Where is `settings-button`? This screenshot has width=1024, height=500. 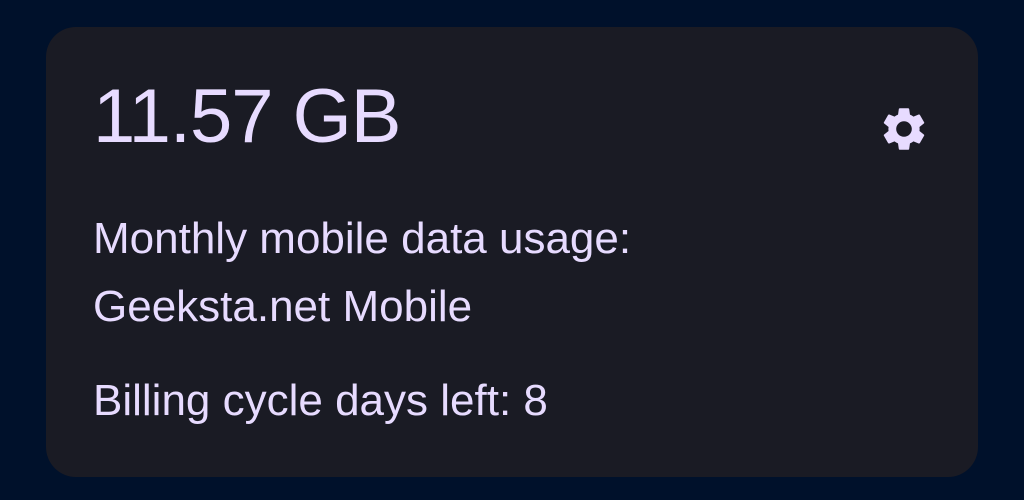 settings-button is located at coordinates (904, 129).